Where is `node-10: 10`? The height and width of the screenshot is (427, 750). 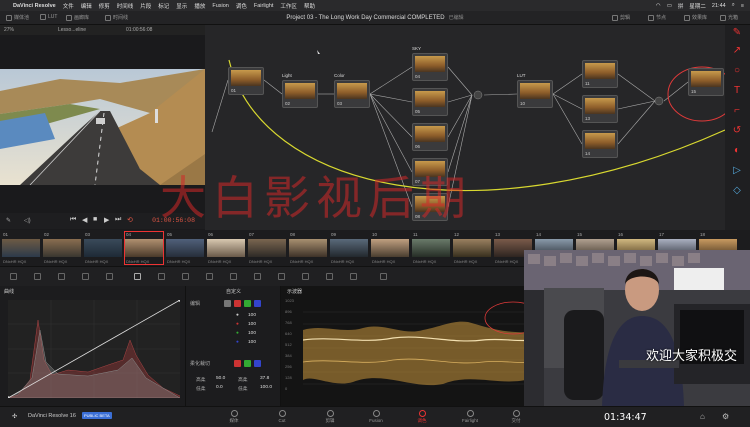
node-10: 10 is located at coordinates (535, 94).